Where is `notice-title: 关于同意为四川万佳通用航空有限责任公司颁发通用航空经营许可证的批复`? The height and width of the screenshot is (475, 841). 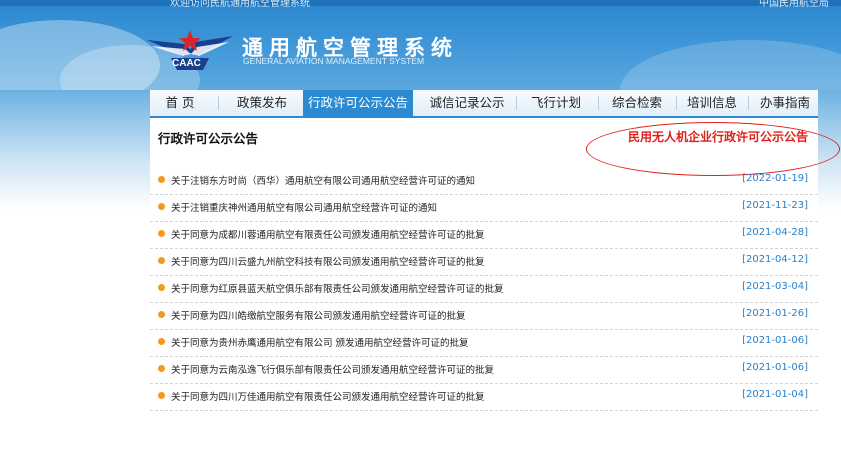 notice-title: 关于同意为四川万佳通用航空有限责任公司颁发通用航空经营许可证的批复 is located at coordinates (328, 396).